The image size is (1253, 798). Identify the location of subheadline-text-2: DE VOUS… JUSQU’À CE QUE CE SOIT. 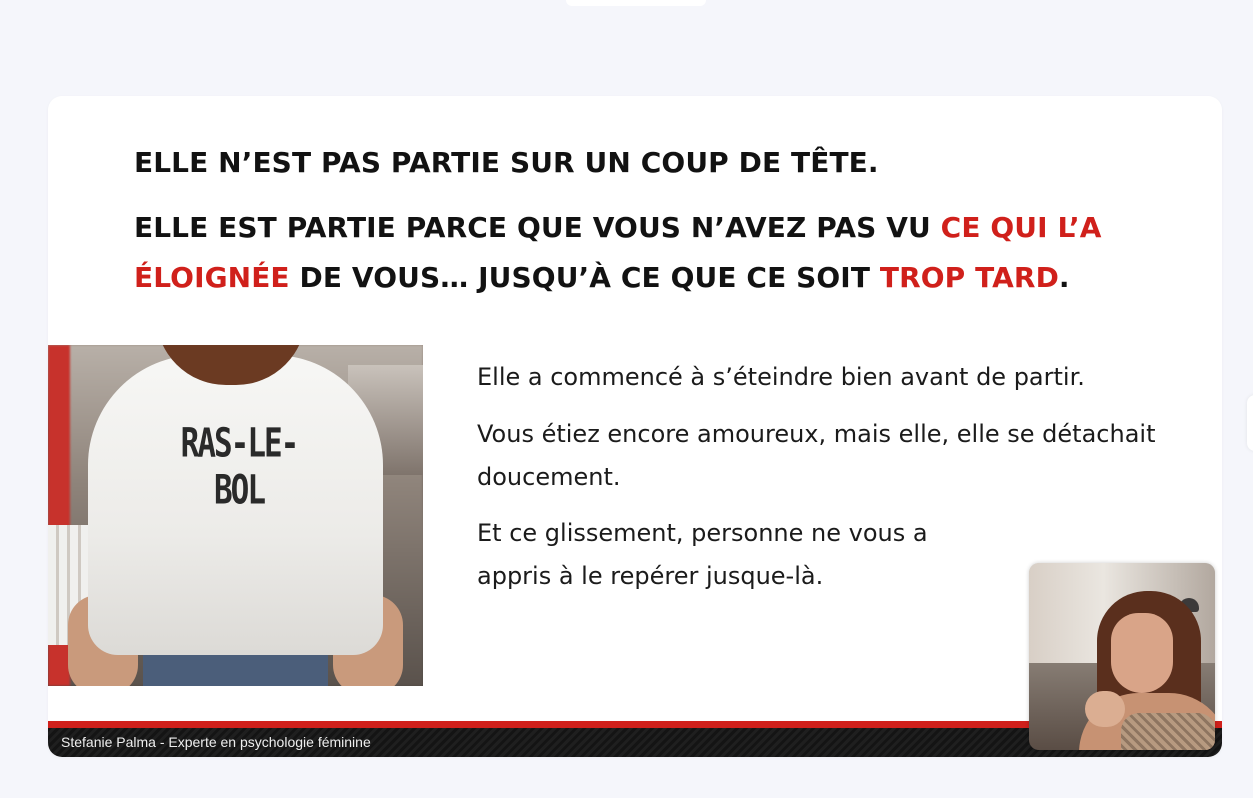
(584, 277).